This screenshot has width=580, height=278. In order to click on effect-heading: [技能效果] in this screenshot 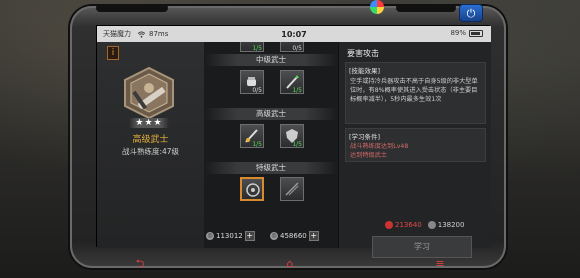, I will do `click(365, 71)`.